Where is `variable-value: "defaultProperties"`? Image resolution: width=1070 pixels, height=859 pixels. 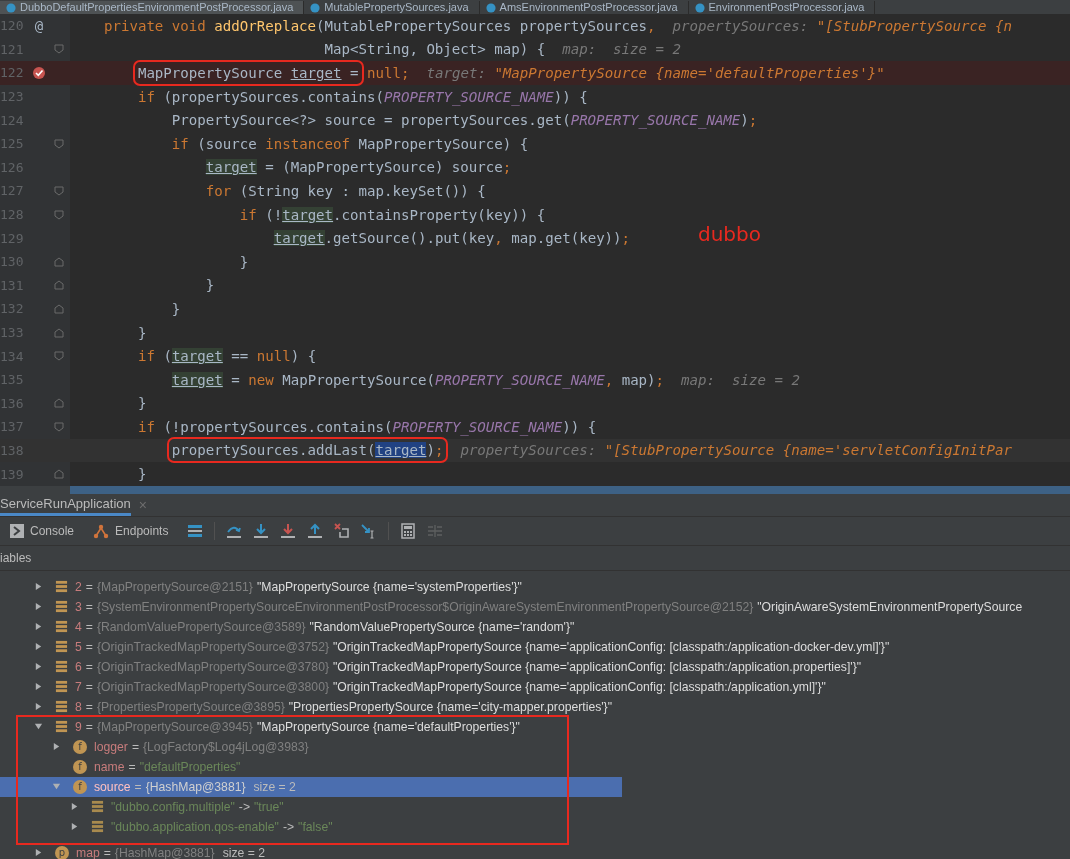
variable-value: "defaultProperties" is located at coordinates (190, 766).